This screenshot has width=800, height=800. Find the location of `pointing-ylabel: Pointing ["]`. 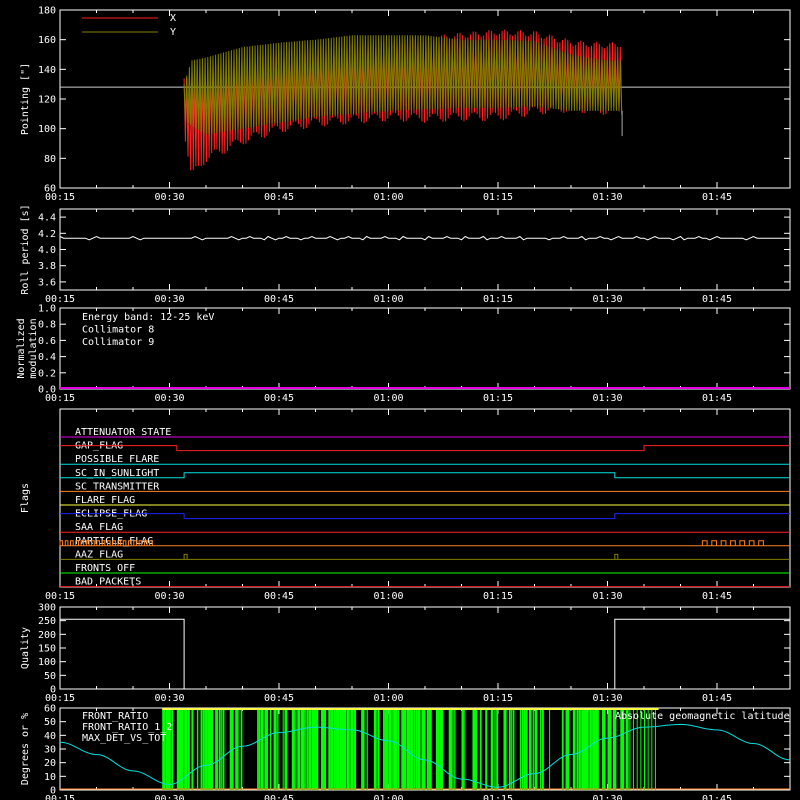

pointing-ylabel: Pointing ["] is located at coordinates (25, 99).